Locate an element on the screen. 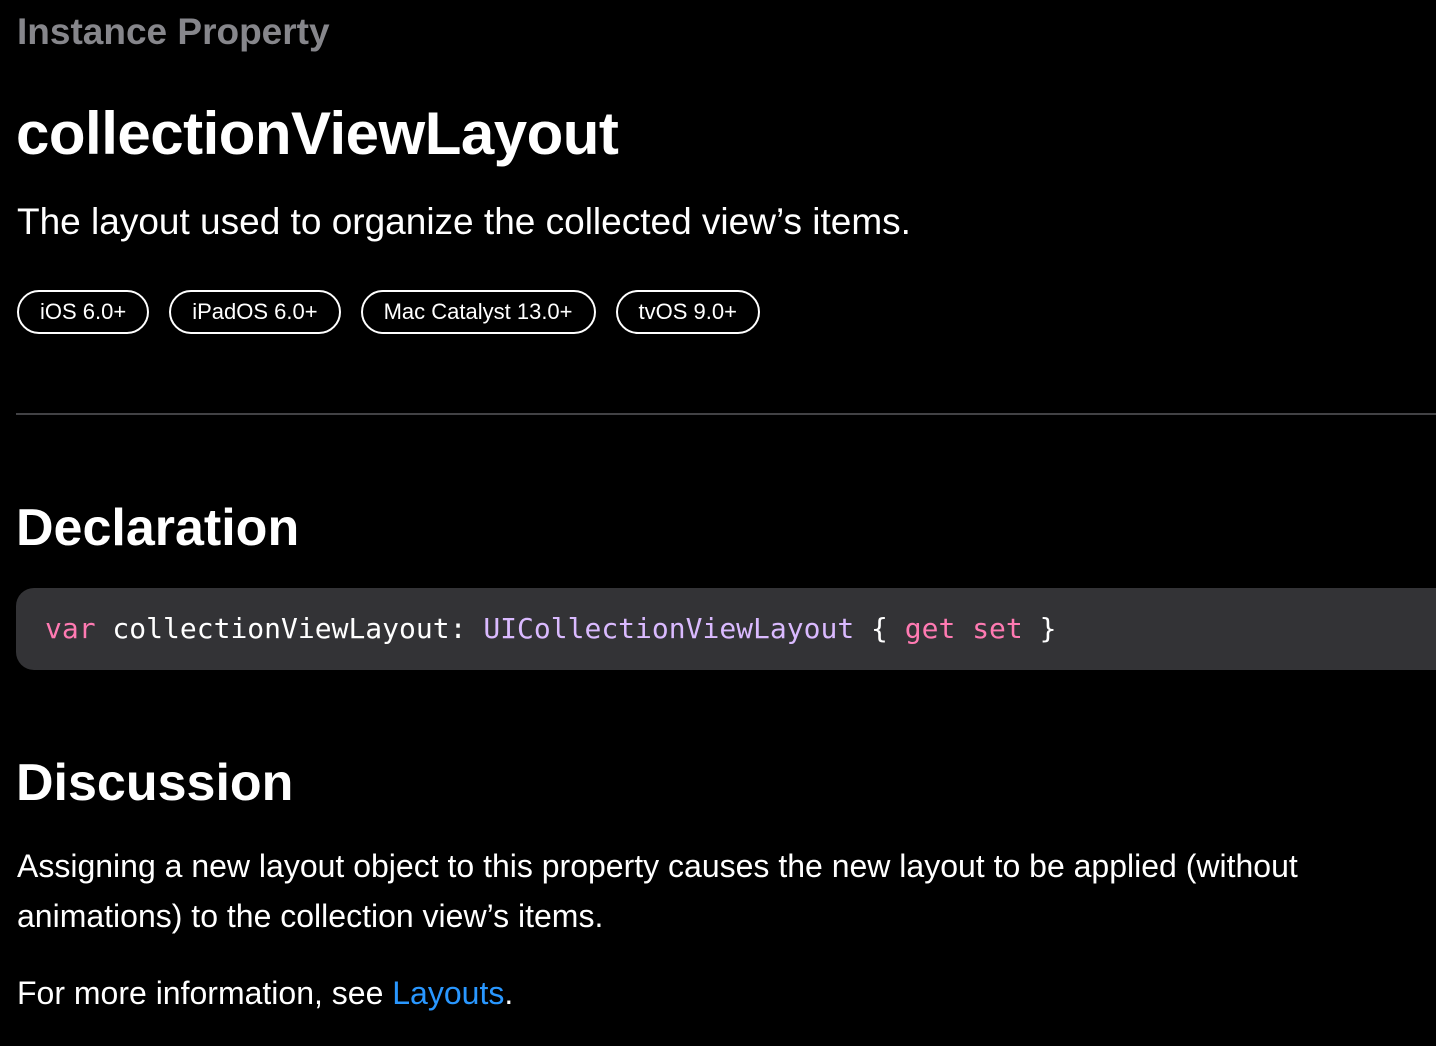 Image resolution: width=1436 pixels, height=1046 pixels. code-brace-close: } is located at coordinates (1039, 628).